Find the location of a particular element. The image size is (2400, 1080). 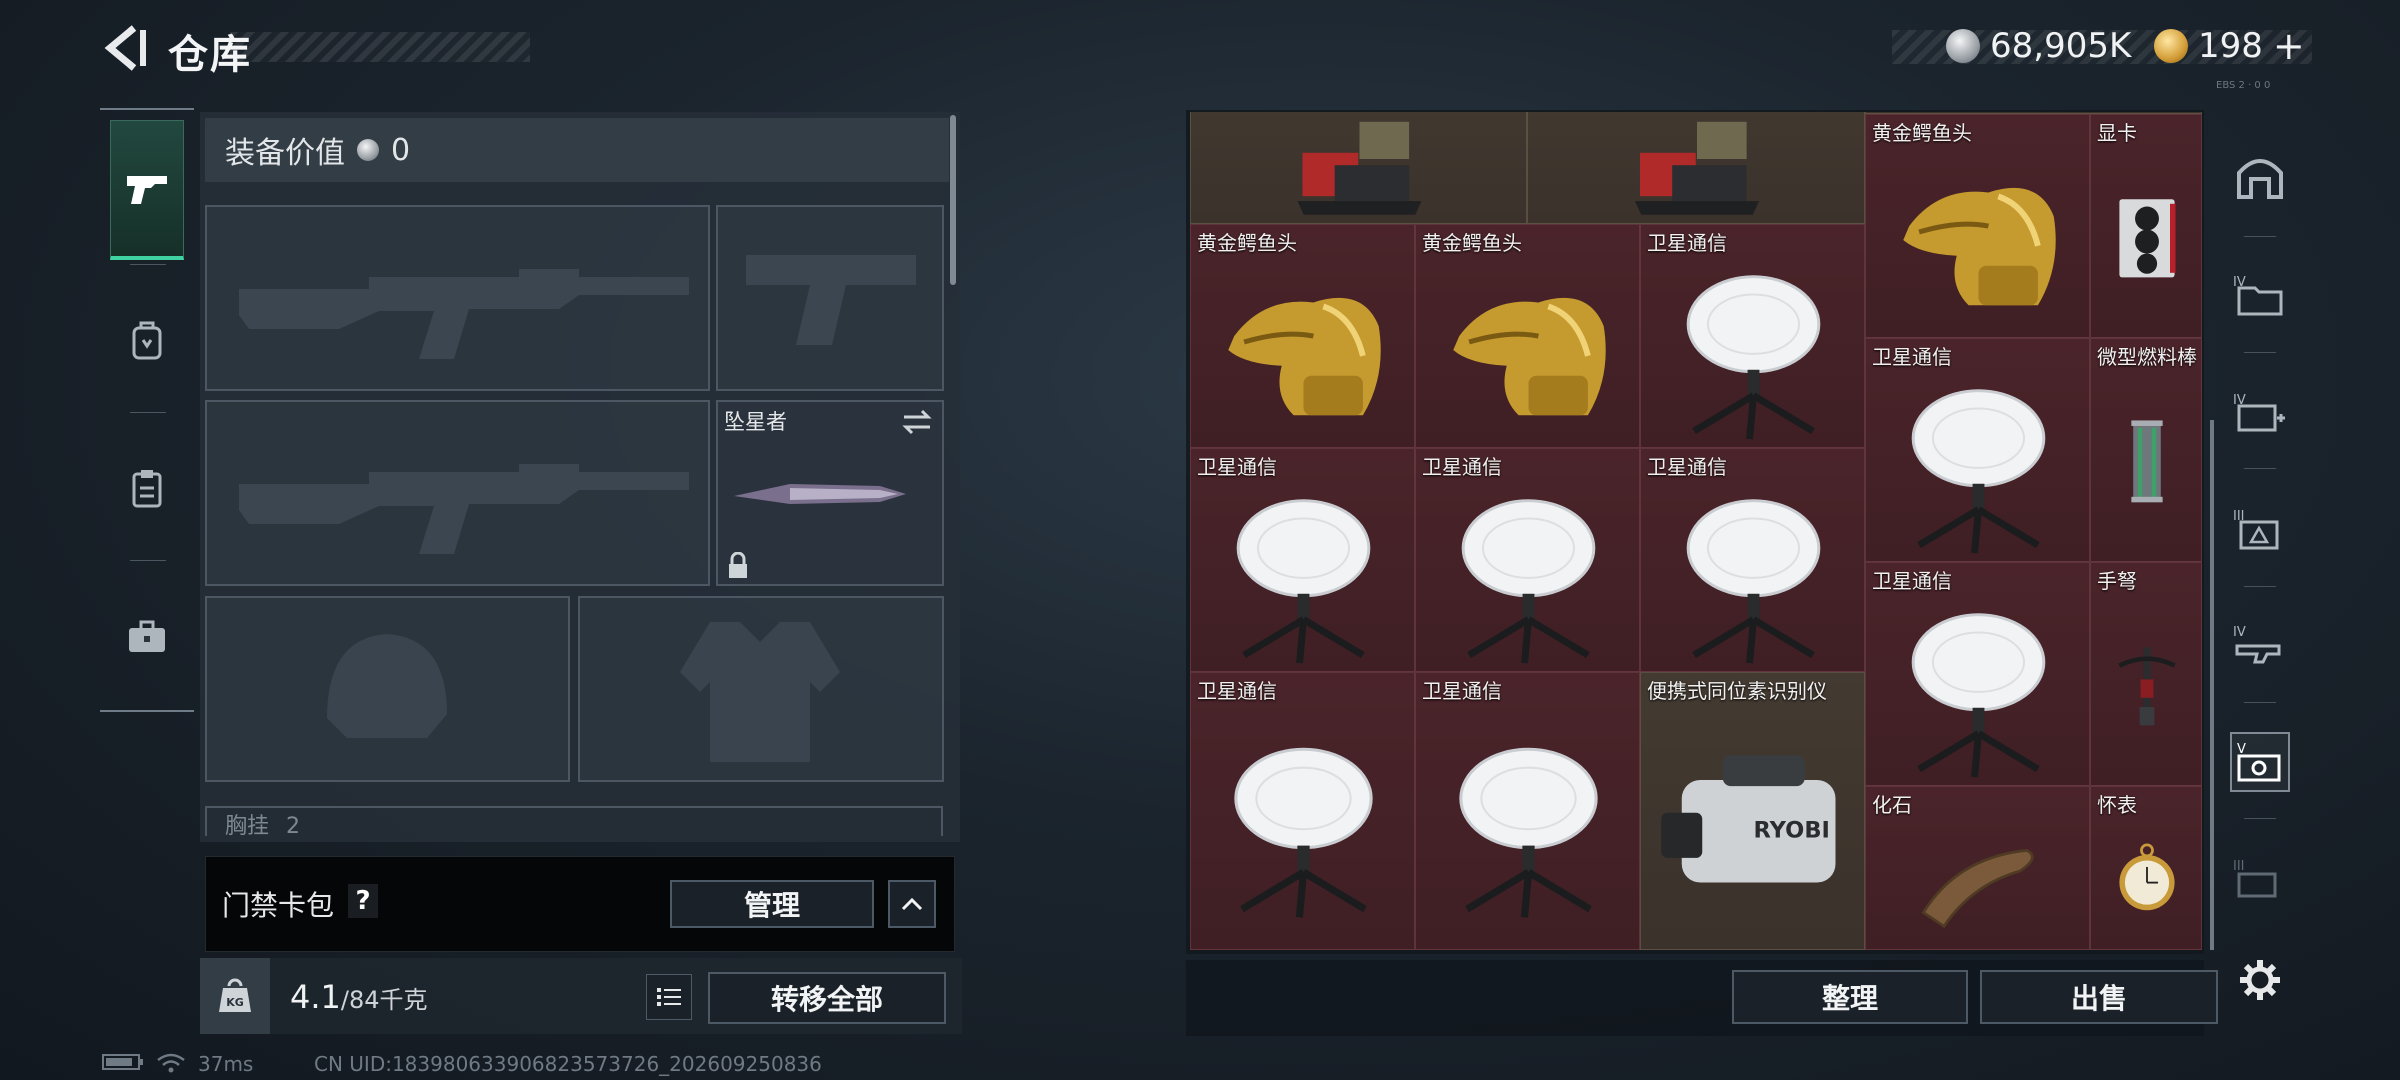

secondary-weapon-slot is located at coordinates (457, 493).